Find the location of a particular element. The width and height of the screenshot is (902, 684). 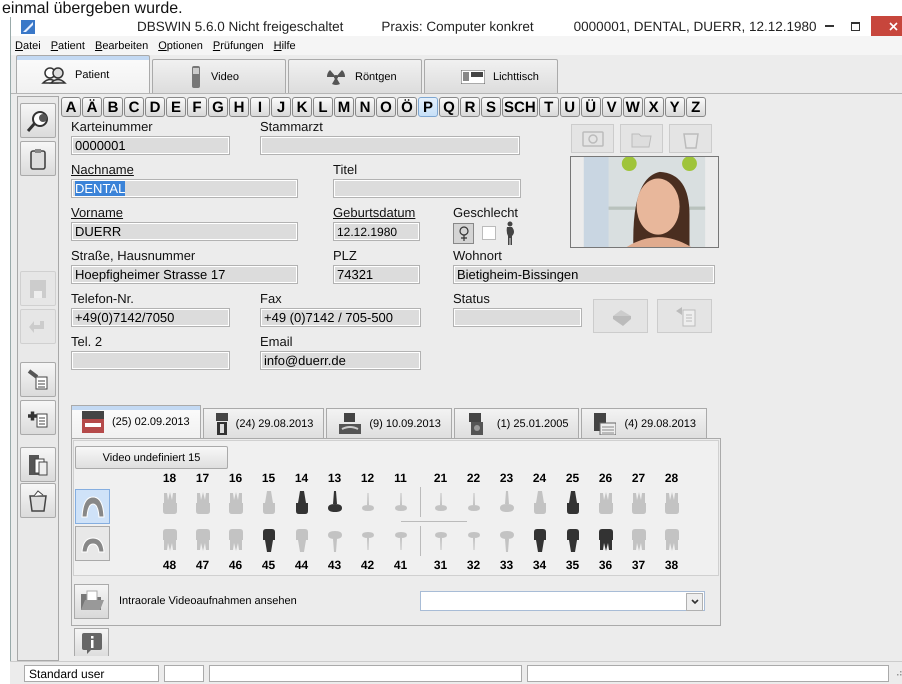

input-field: Hoepfigheimer Strasse 17 is located at coordinates (184, 274).